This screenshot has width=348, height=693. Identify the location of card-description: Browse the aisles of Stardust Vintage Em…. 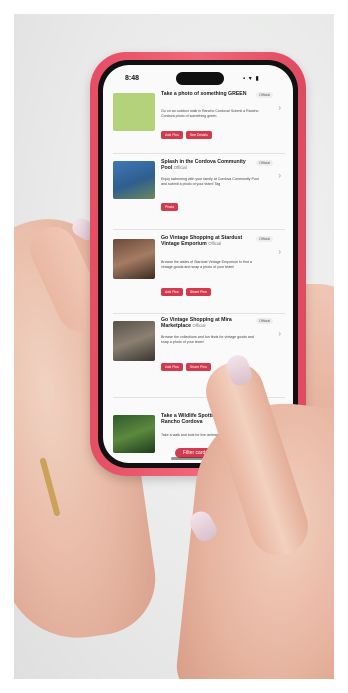
(206, 264).